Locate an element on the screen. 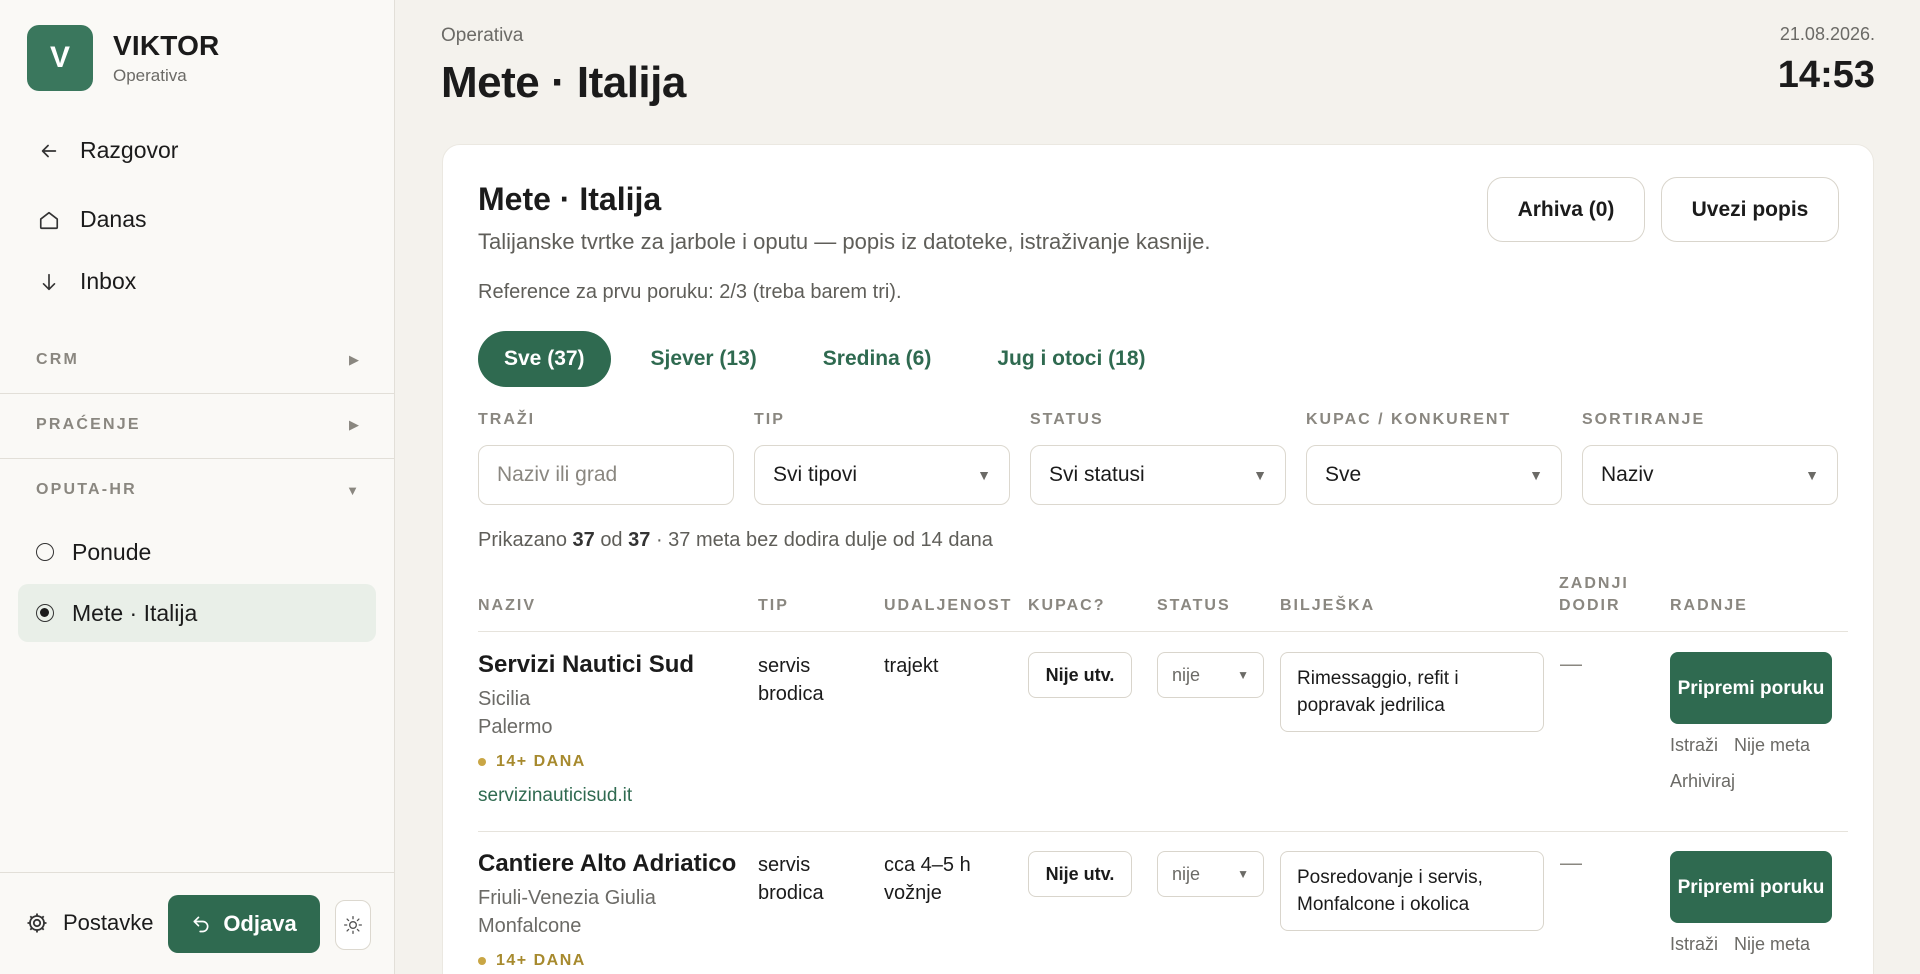 This screenshot has width=1920, height=974. arrow-down-icon is located at coordinates (49, 282).